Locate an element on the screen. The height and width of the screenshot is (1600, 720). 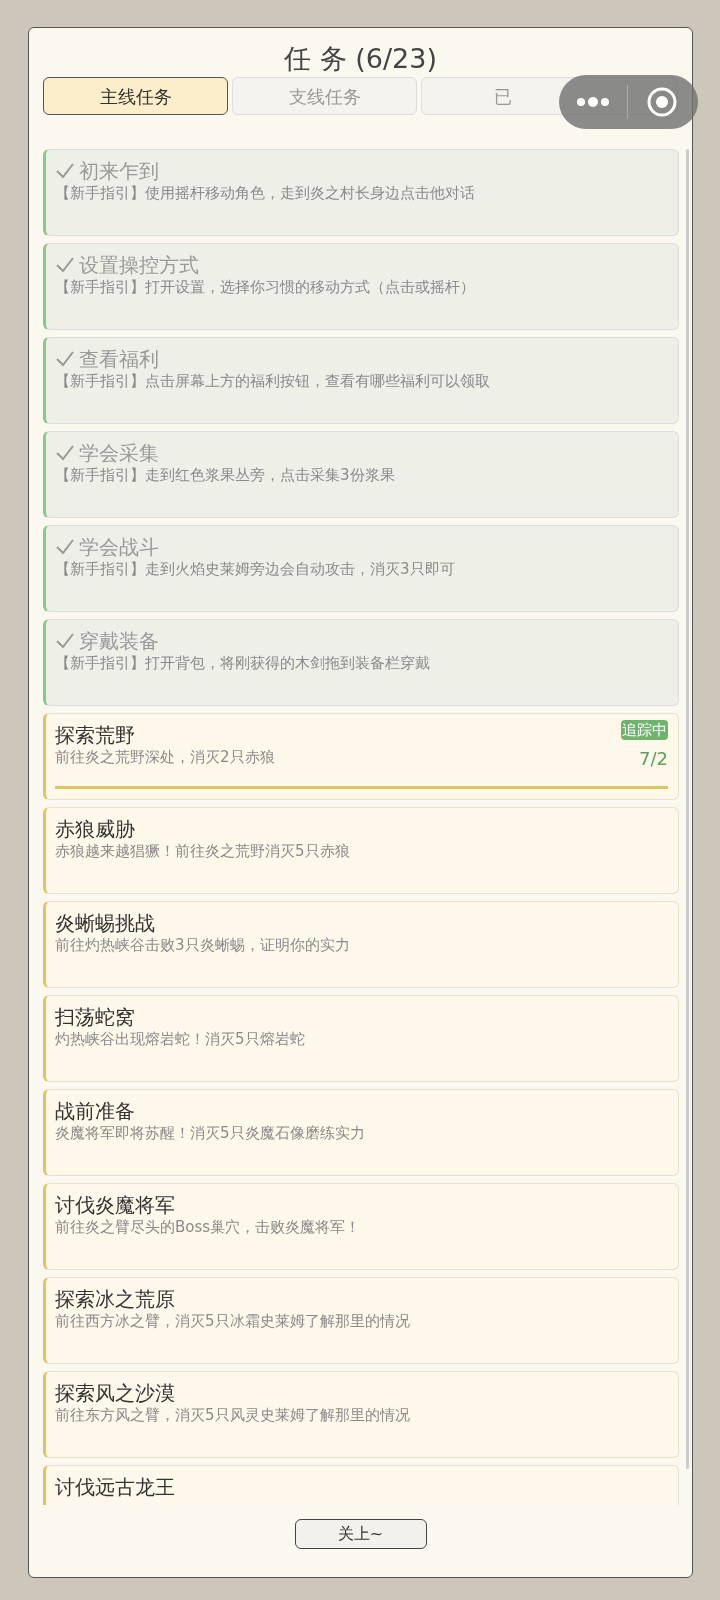
task-description: 前往东方风之臂，消灭5只风灵史莱姆了解那里的情况 is located at coordinates (232, 1415).